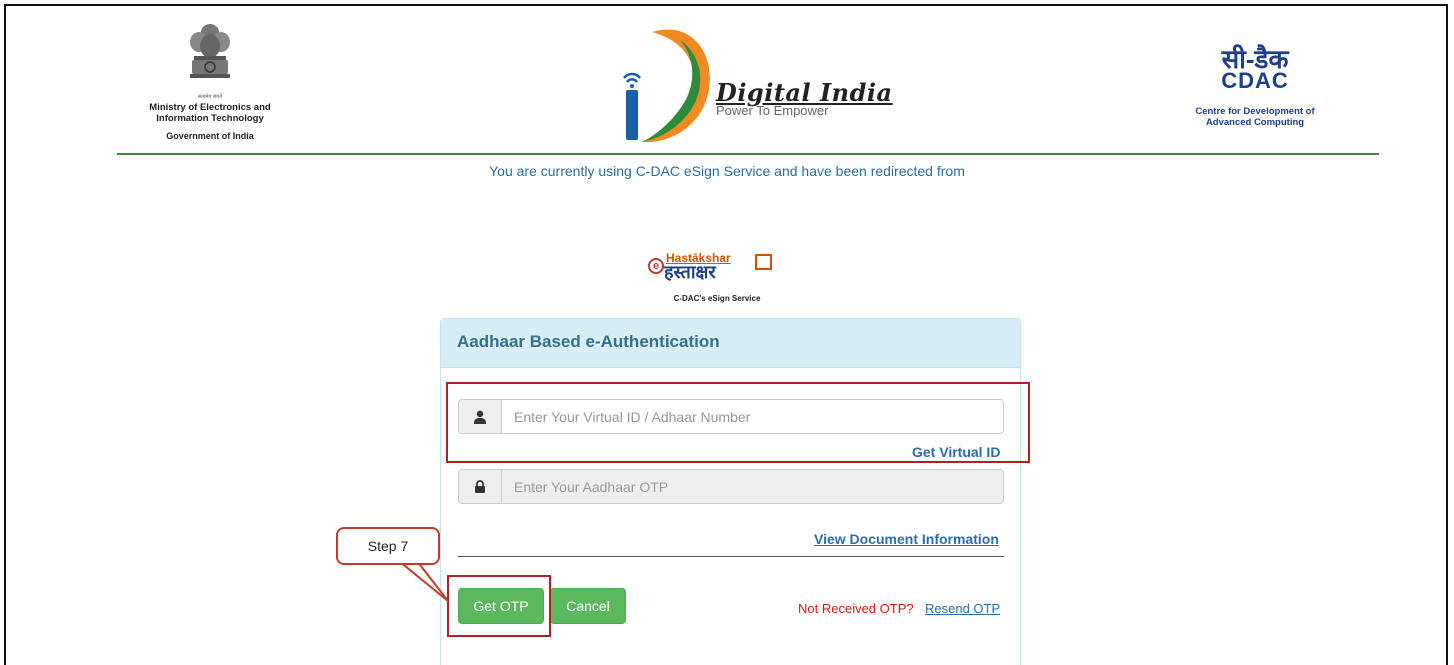  Describe the element at coordinates (763, 262) in the screenshot. I see `pen-icon` at that location.